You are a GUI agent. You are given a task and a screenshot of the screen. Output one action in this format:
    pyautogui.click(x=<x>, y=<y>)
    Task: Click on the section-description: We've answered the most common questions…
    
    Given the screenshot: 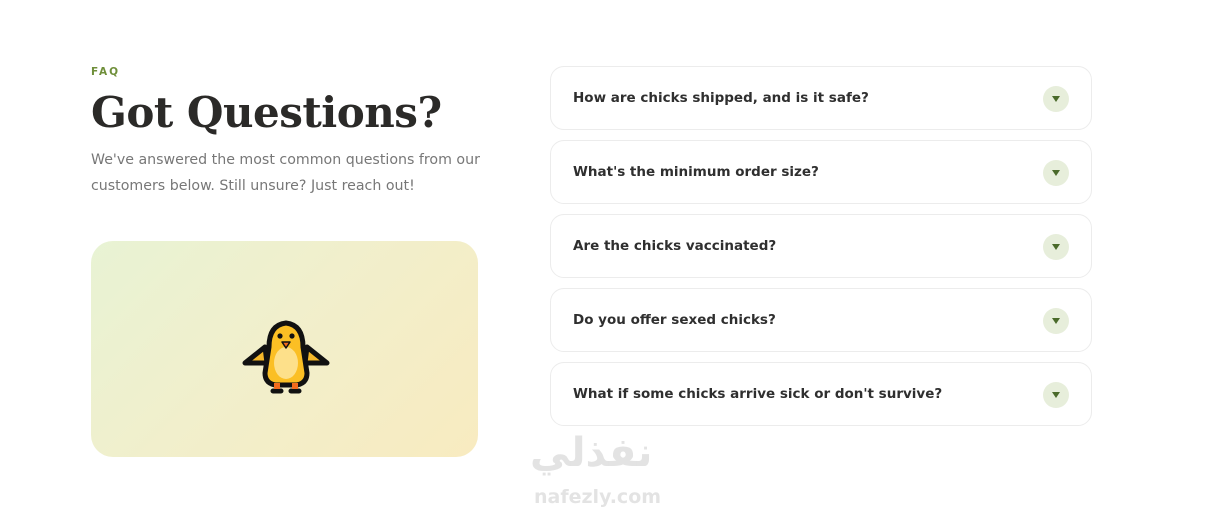 What is the action you would take?
    pyautogui.click(x=285, y=173)
    